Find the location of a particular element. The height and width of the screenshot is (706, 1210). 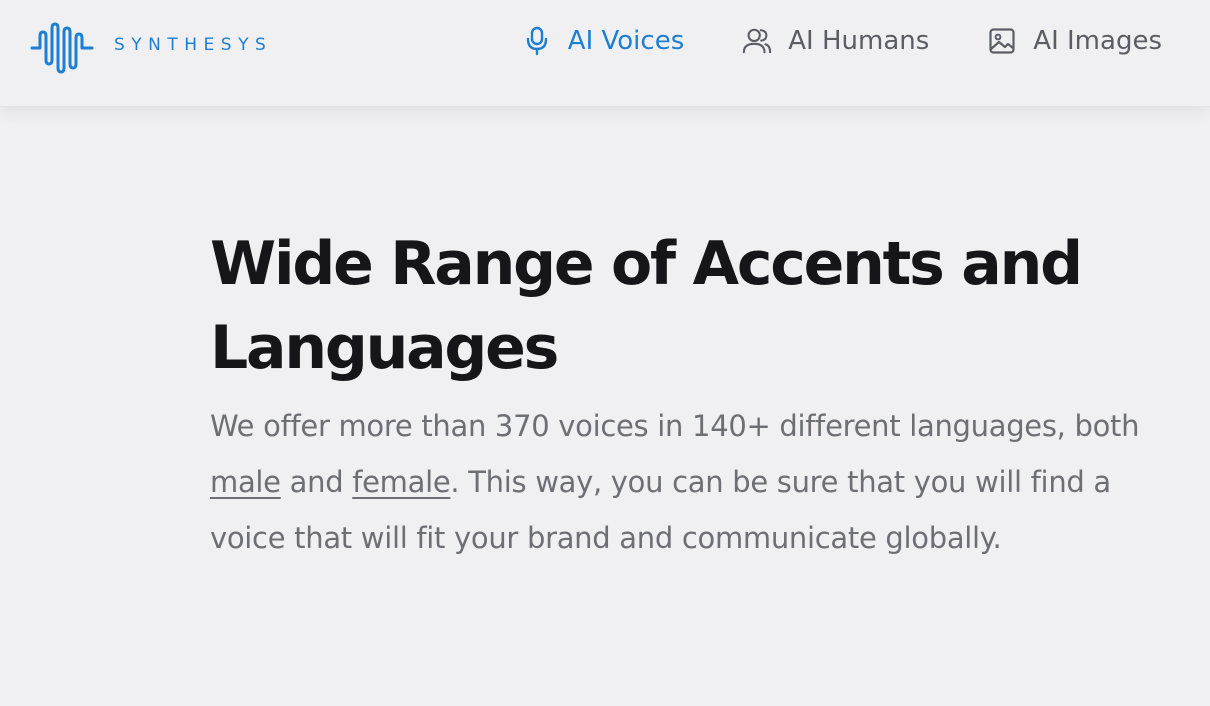

synthesys-logo: SYNTHESYS is located at coordinates (151, 48).